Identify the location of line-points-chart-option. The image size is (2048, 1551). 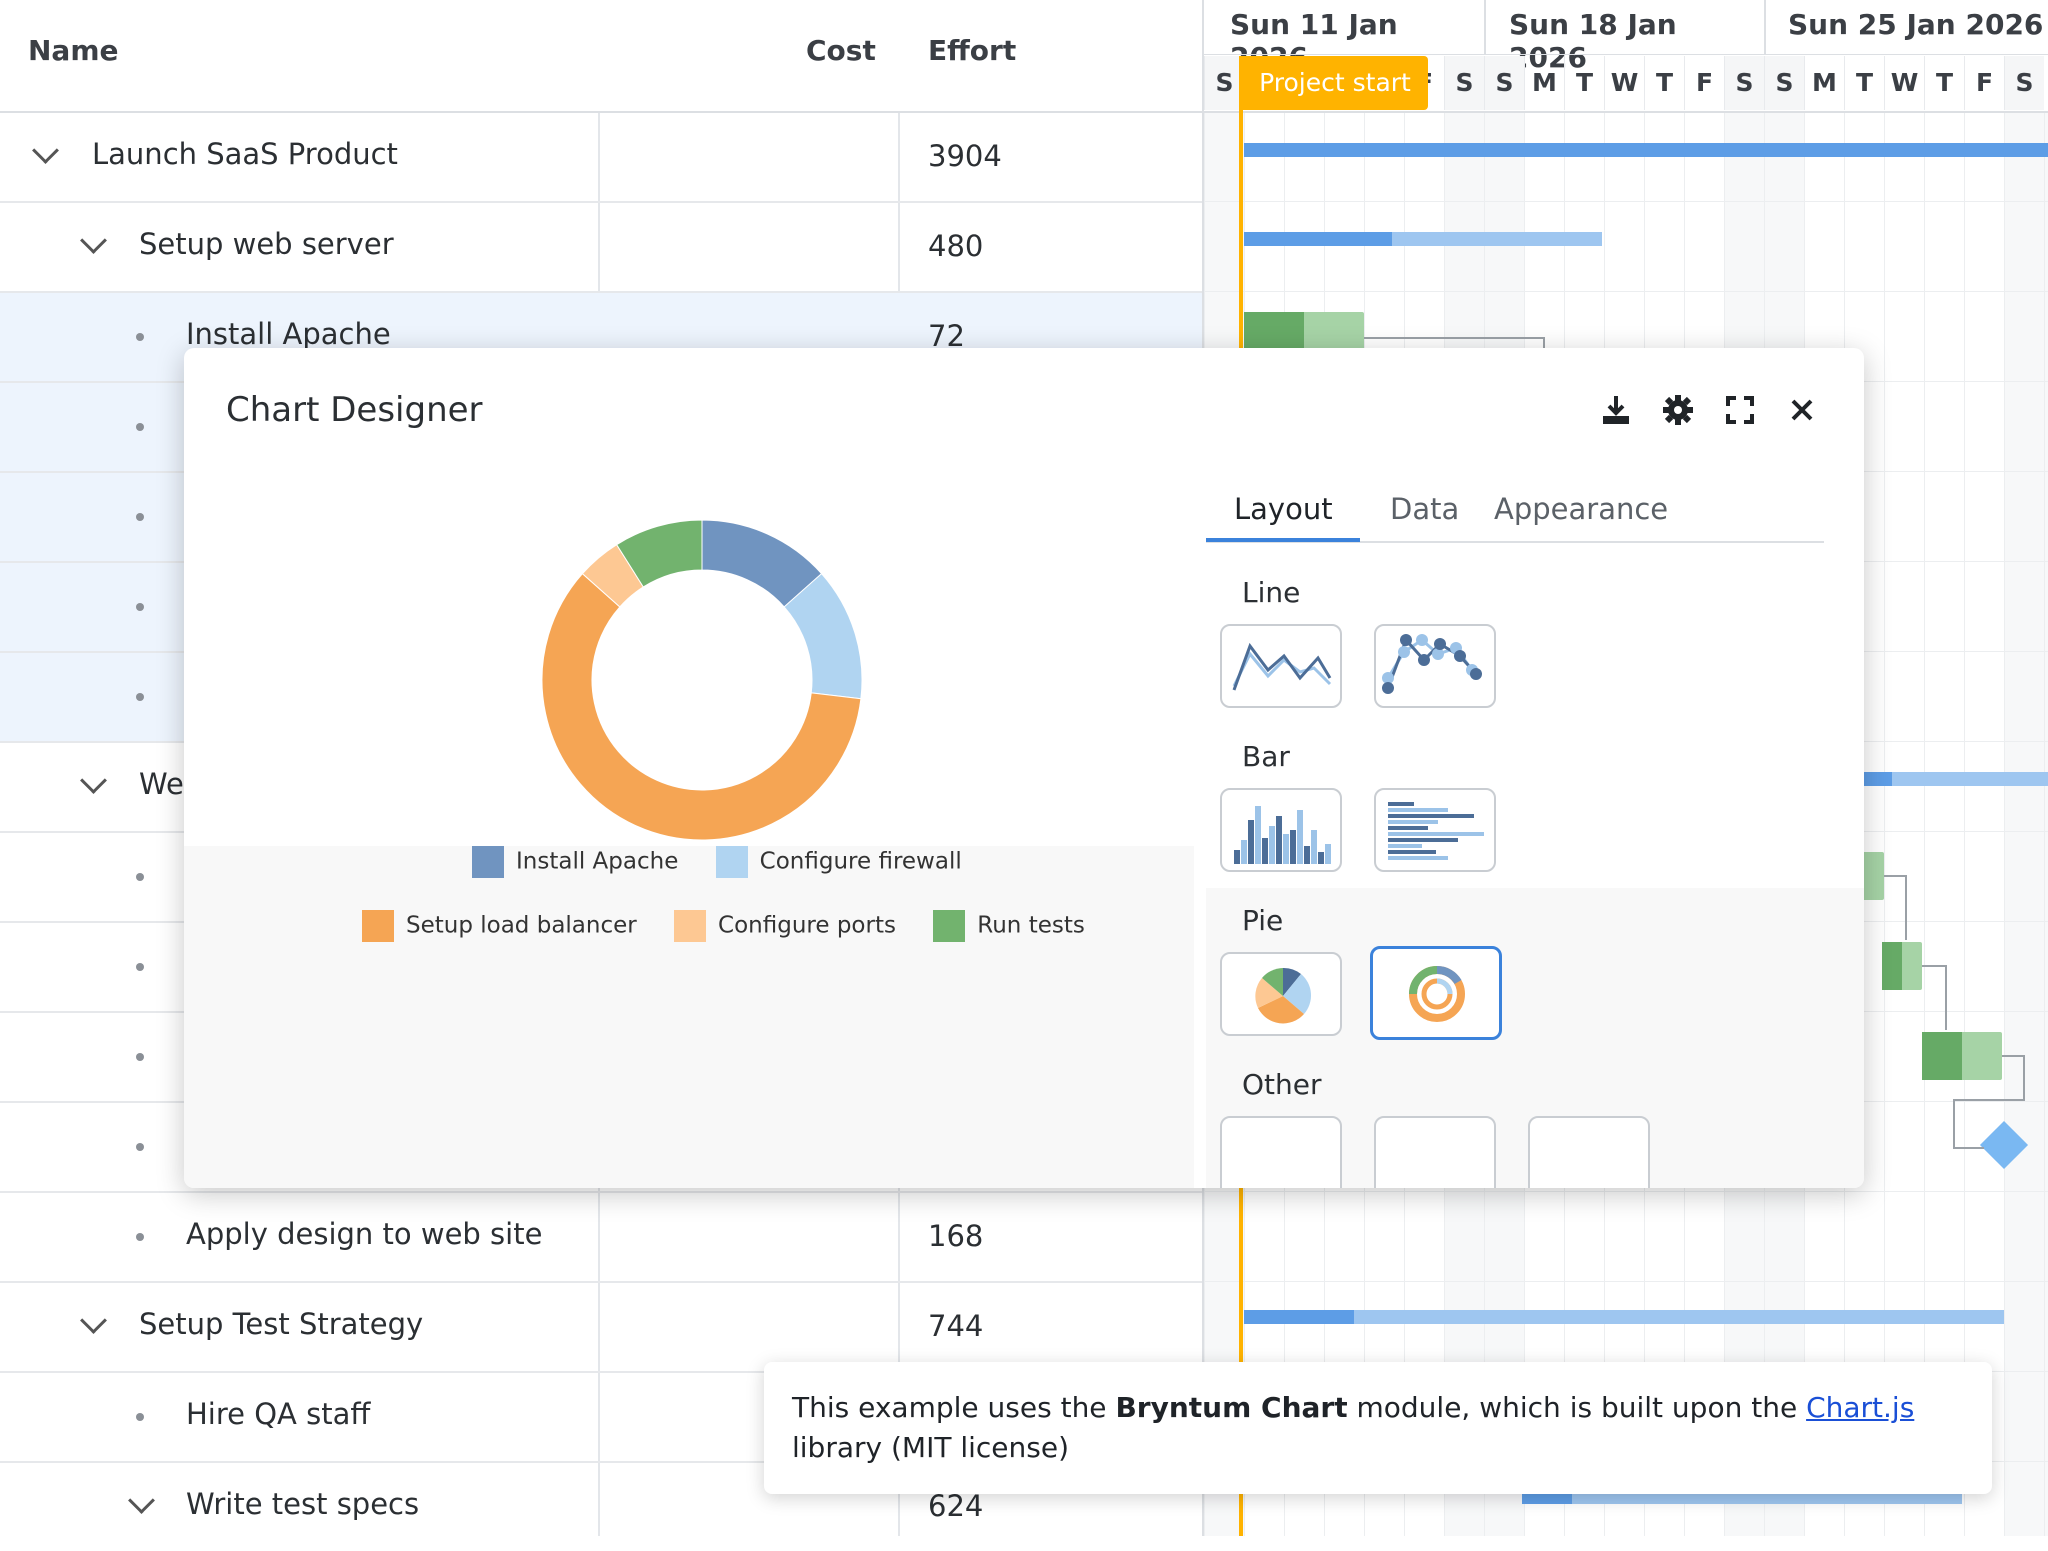
(1435, 666).